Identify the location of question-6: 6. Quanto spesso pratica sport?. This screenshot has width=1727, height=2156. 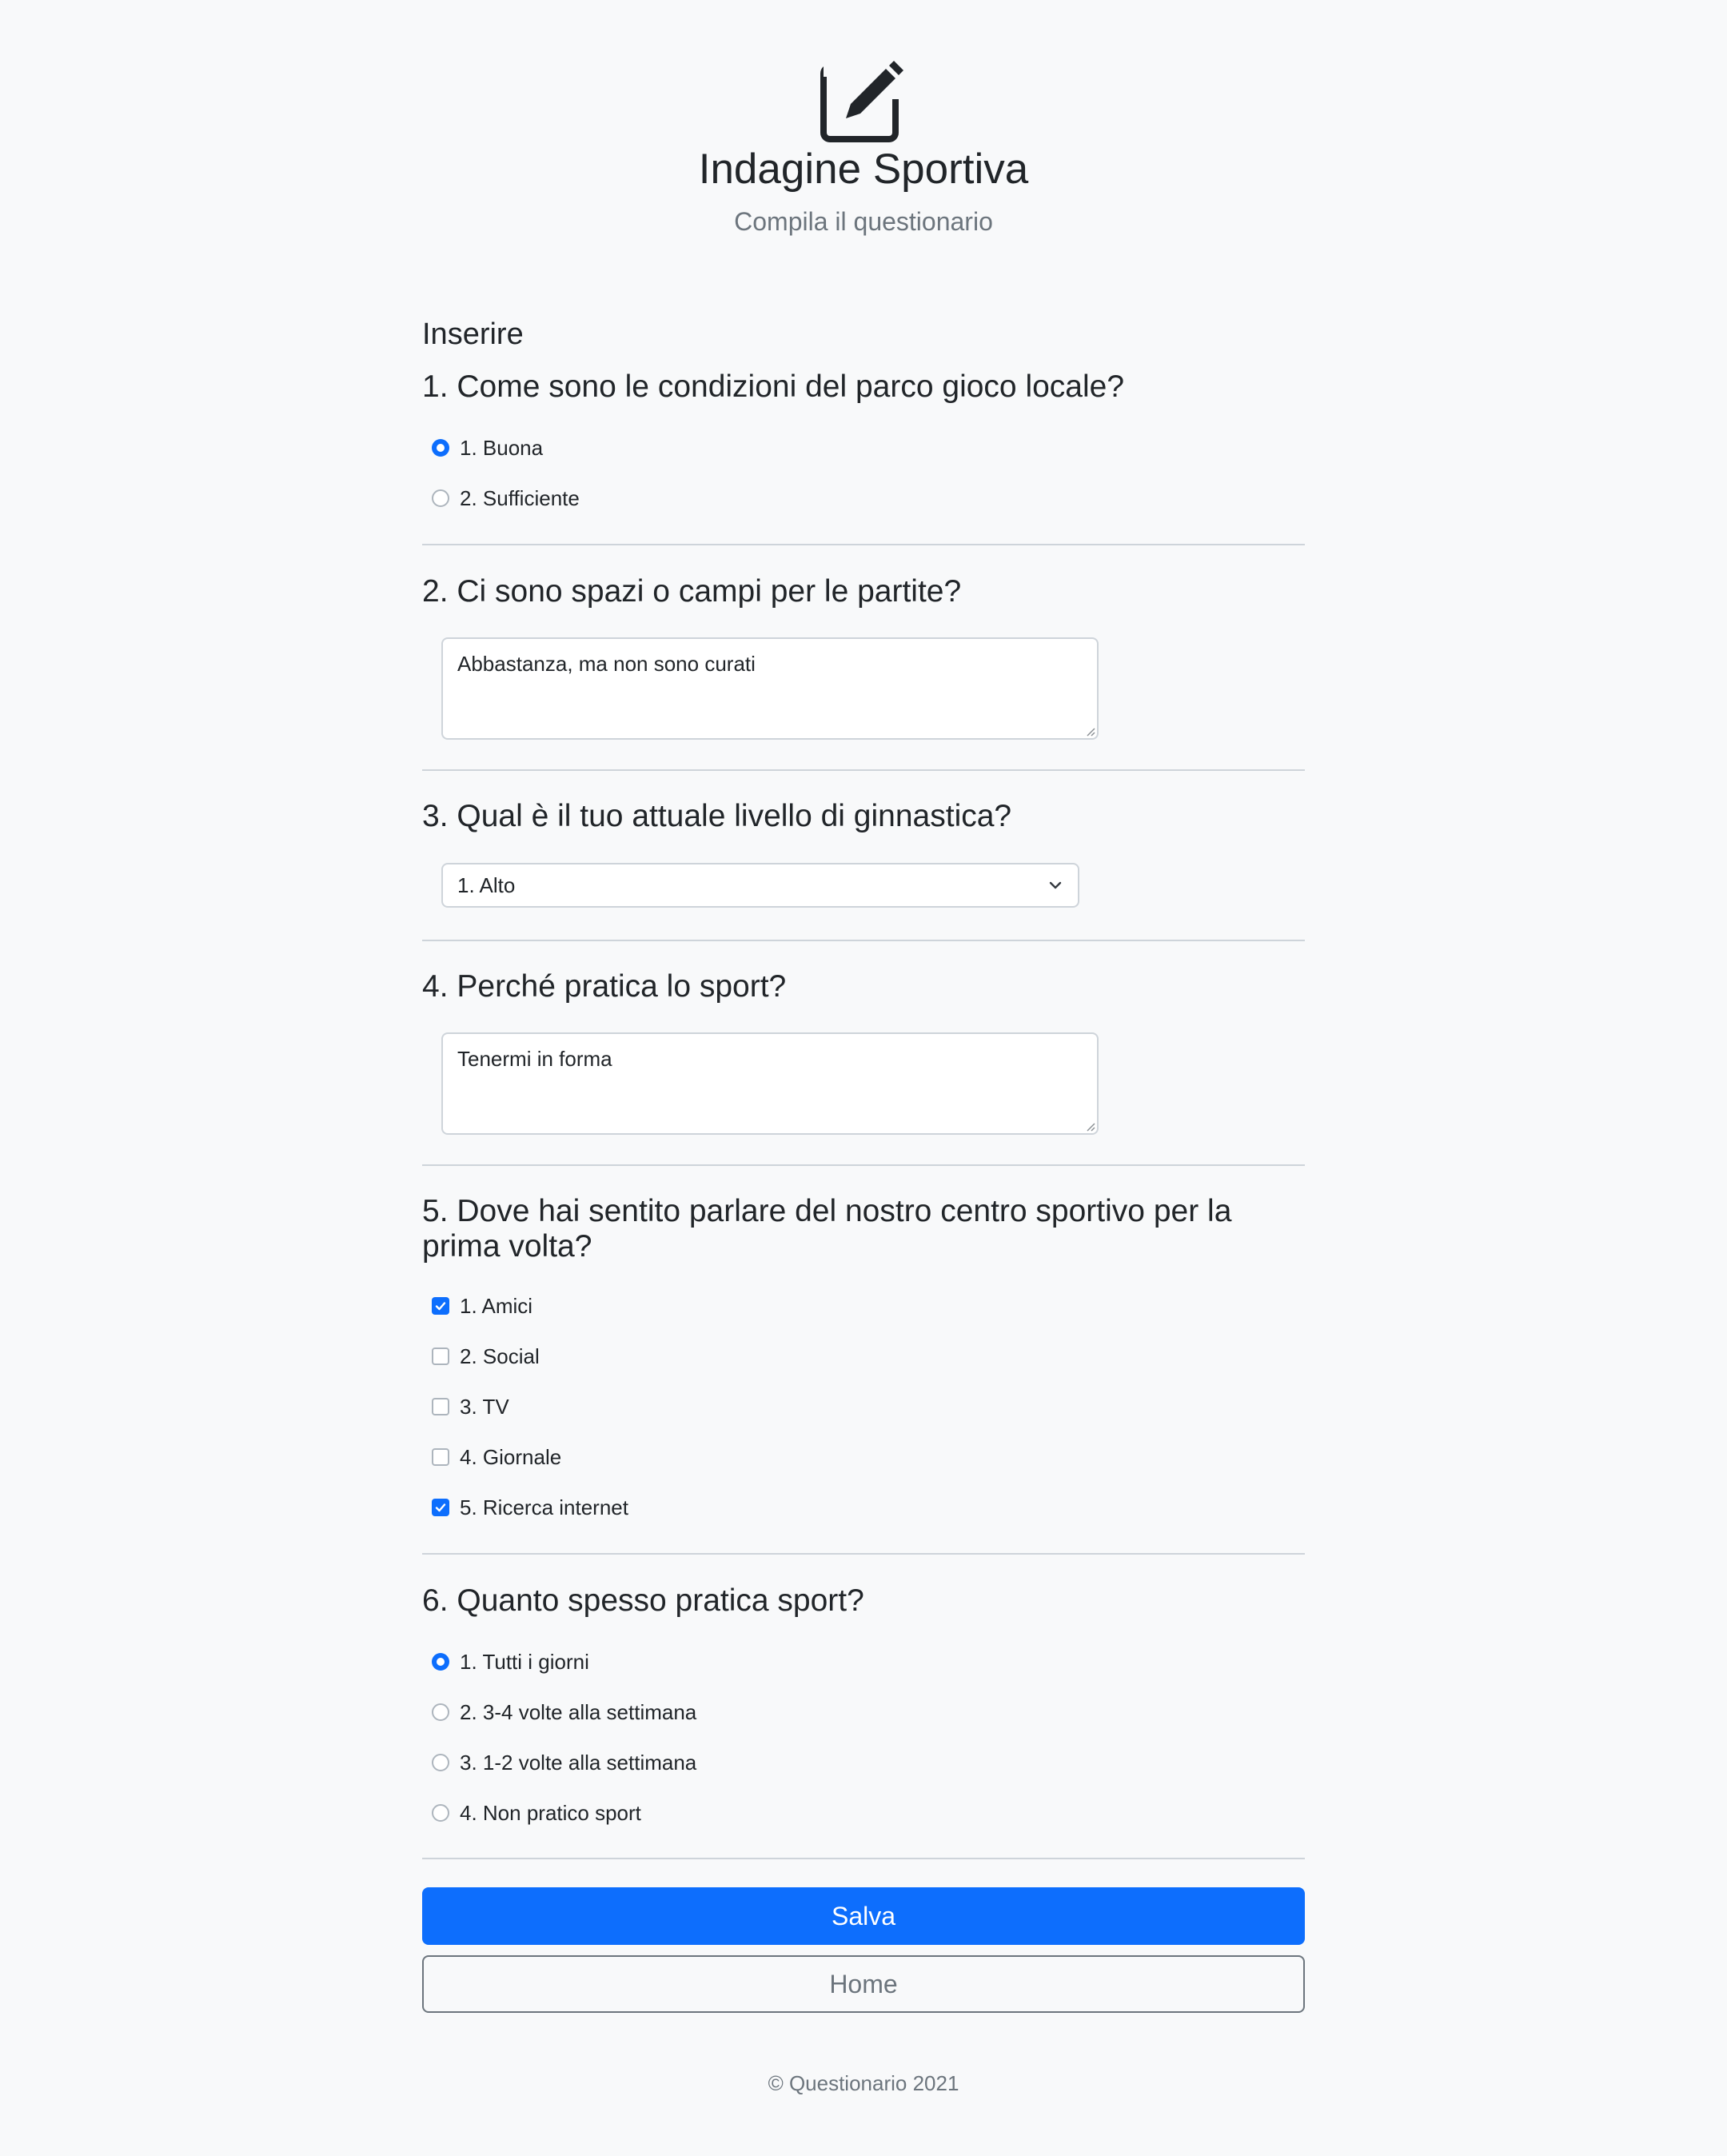
(643, 1601).